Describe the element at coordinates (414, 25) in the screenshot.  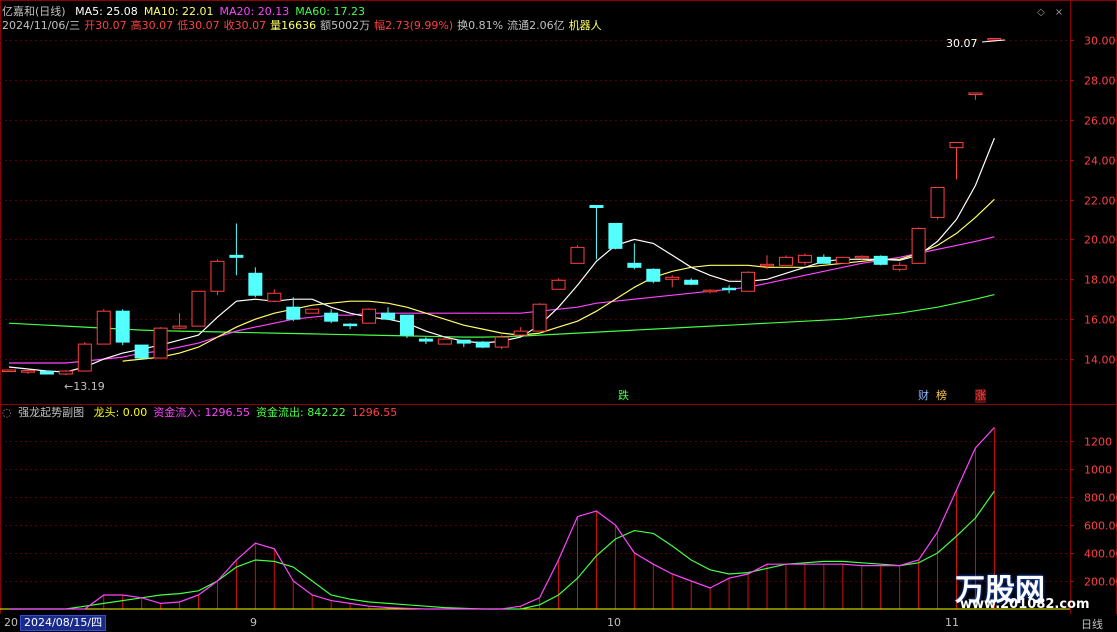
I see `quote-field-7: 幅2.73(9.99%)` at that location.